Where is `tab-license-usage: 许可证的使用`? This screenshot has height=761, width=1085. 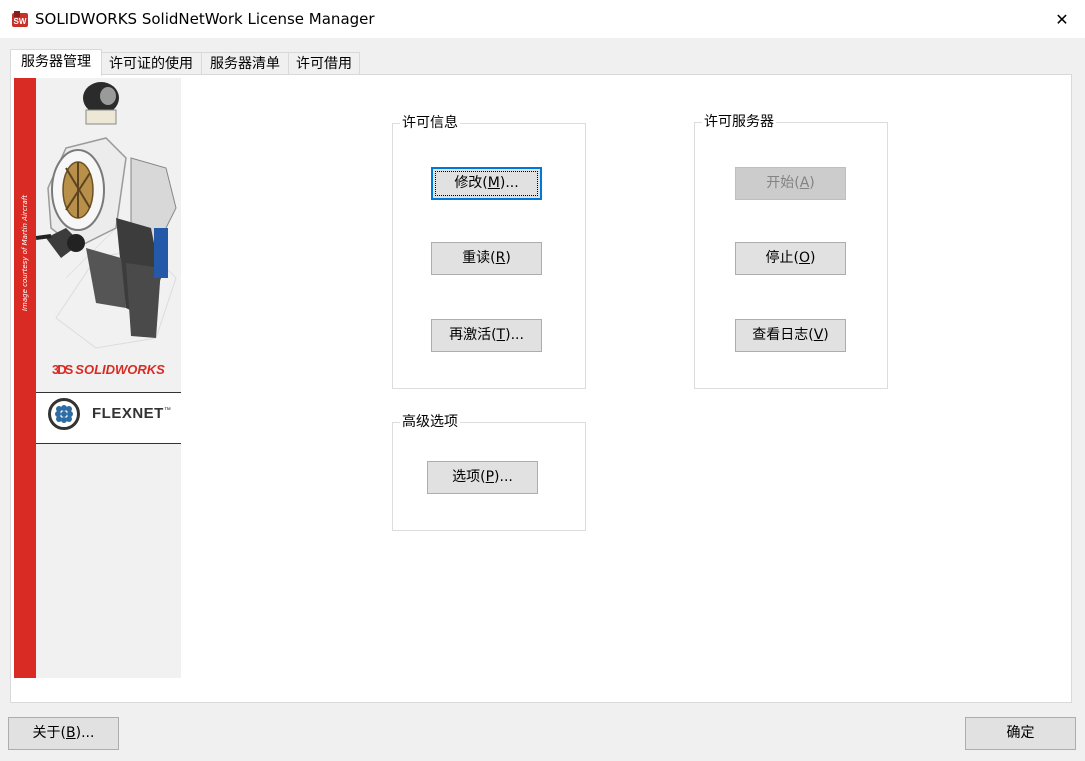 tab-license-usage: 许可证的使用 is located at coordinates (151, 63).